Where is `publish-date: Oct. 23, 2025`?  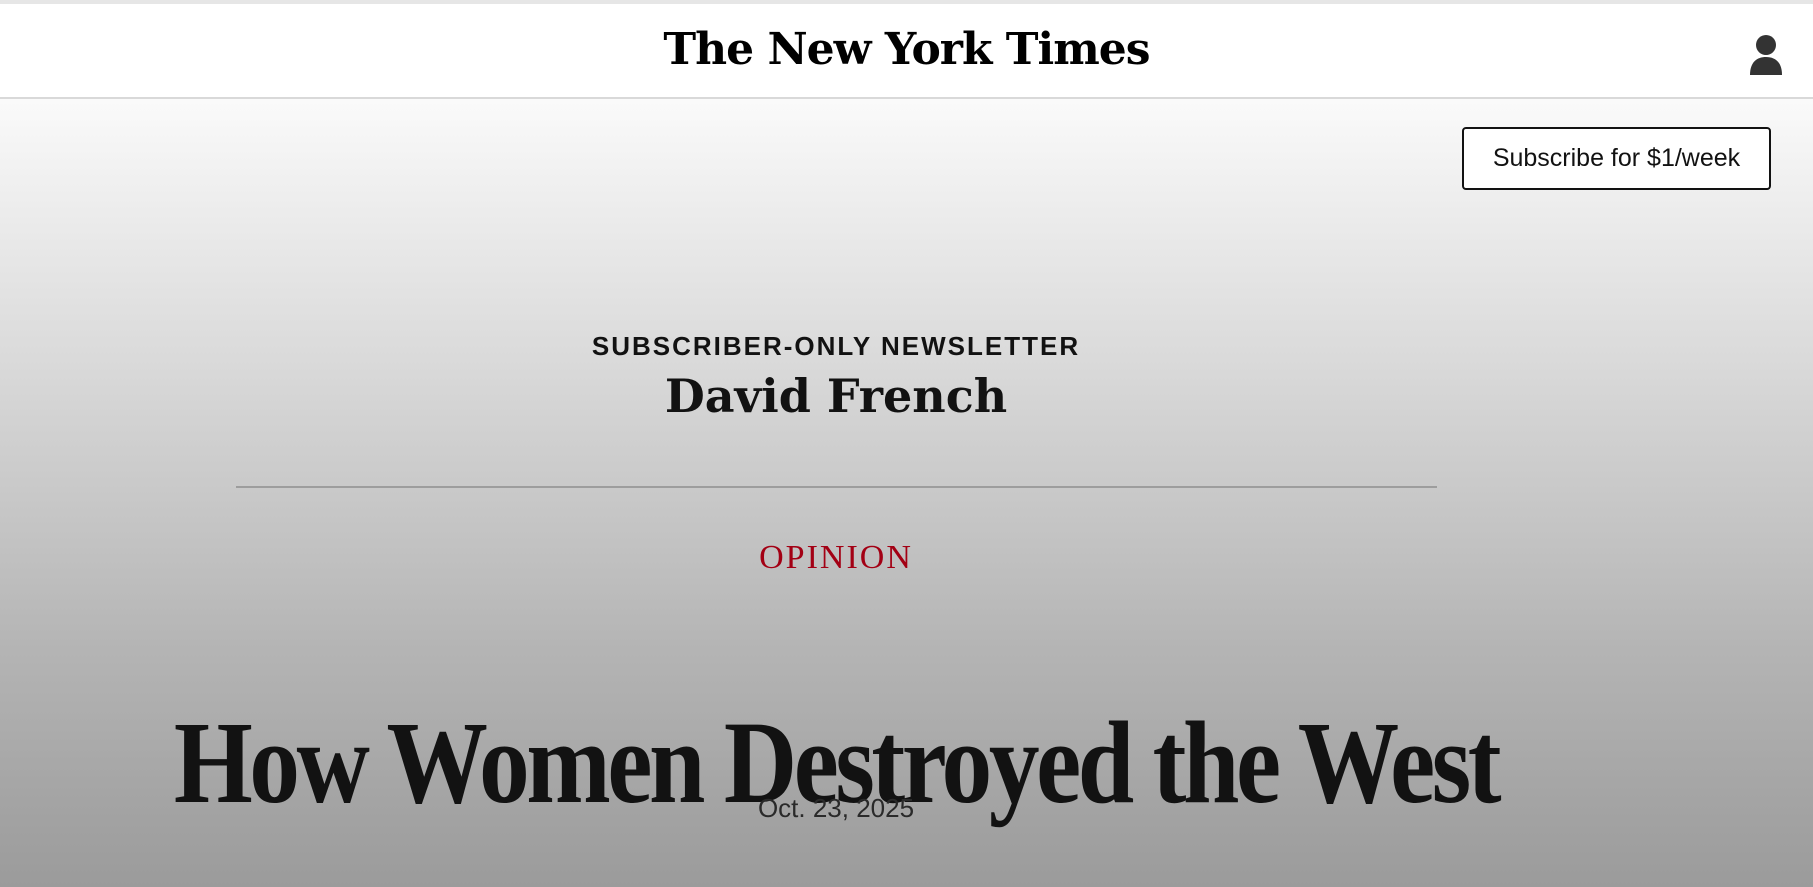
publish-date: Oct. 23, 2025 is located at coordinates (836, 808).